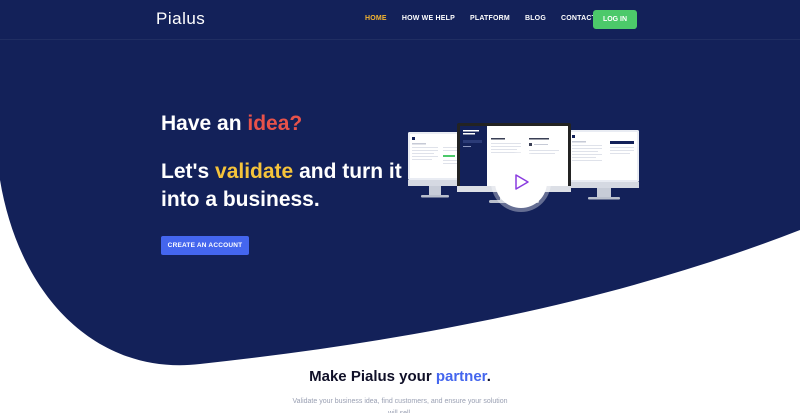  I want to click on nav-item-contact: CONTACT, so click(578, 18).